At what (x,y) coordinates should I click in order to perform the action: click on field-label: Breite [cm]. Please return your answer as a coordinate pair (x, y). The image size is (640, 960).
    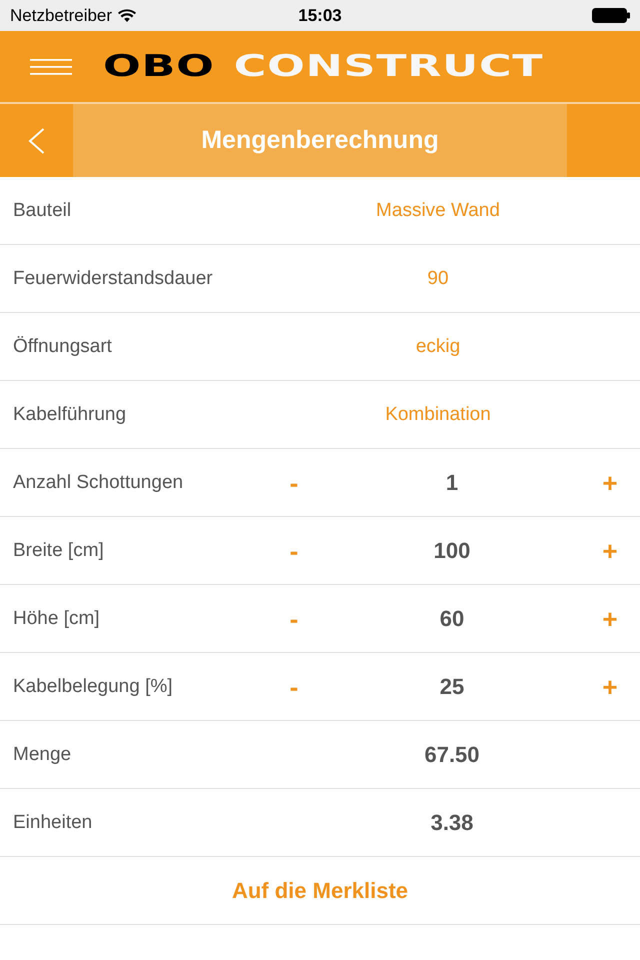
    Looking at the image, I should click on (58, 551).